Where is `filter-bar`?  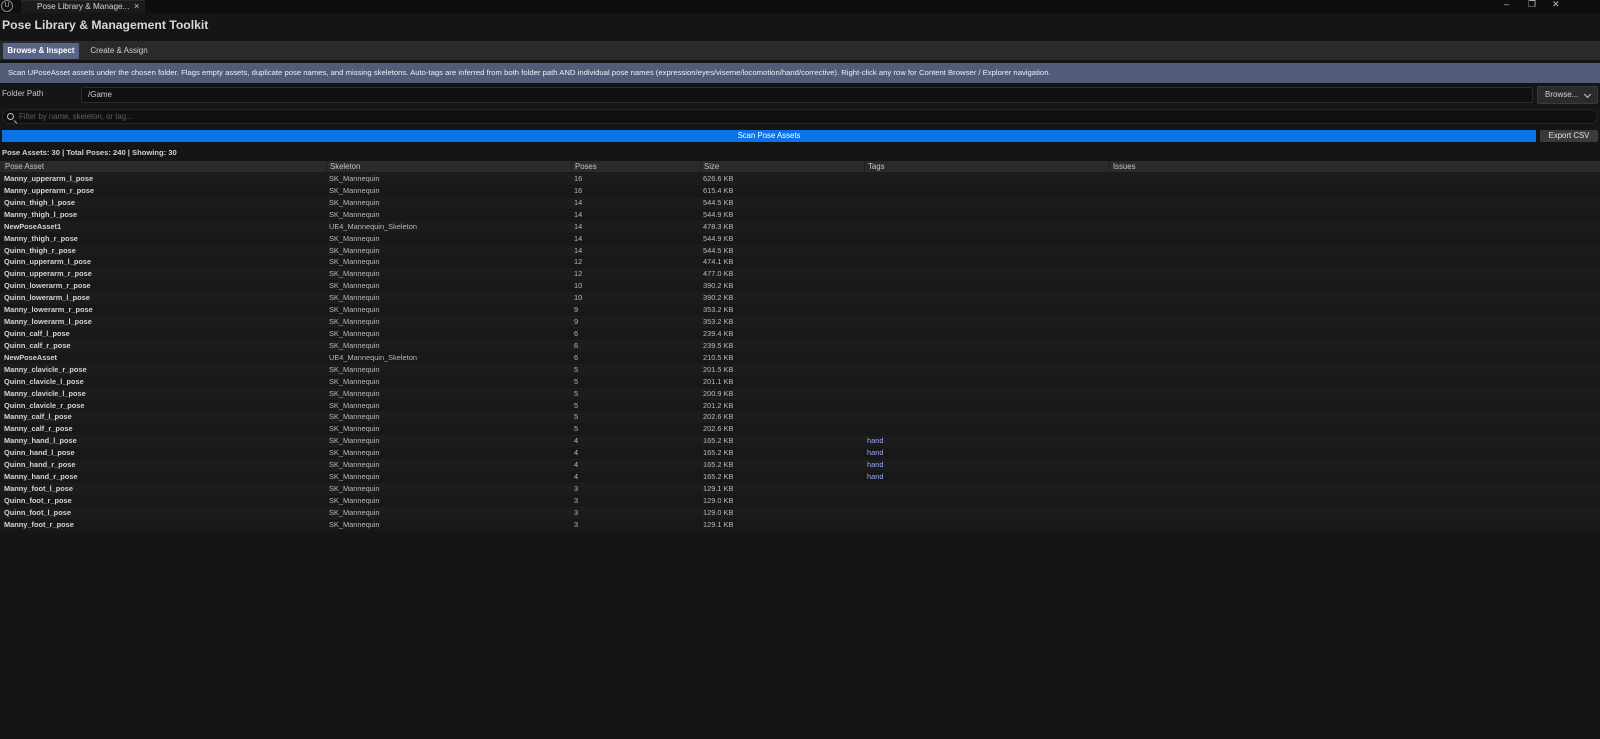 filter-bar is located at coordinates (800, 116).